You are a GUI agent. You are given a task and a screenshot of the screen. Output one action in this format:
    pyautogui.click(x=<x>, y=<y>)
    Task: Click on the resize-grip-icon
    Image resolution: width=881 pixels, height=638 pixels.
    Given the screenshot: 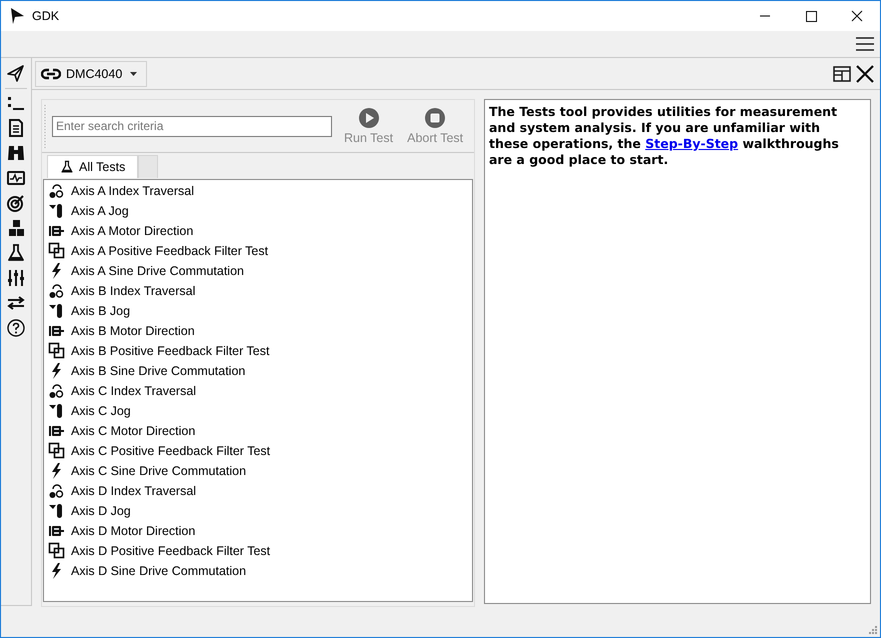 What is the action you would take?
    pyautogui.click(x=872, y=629)
    